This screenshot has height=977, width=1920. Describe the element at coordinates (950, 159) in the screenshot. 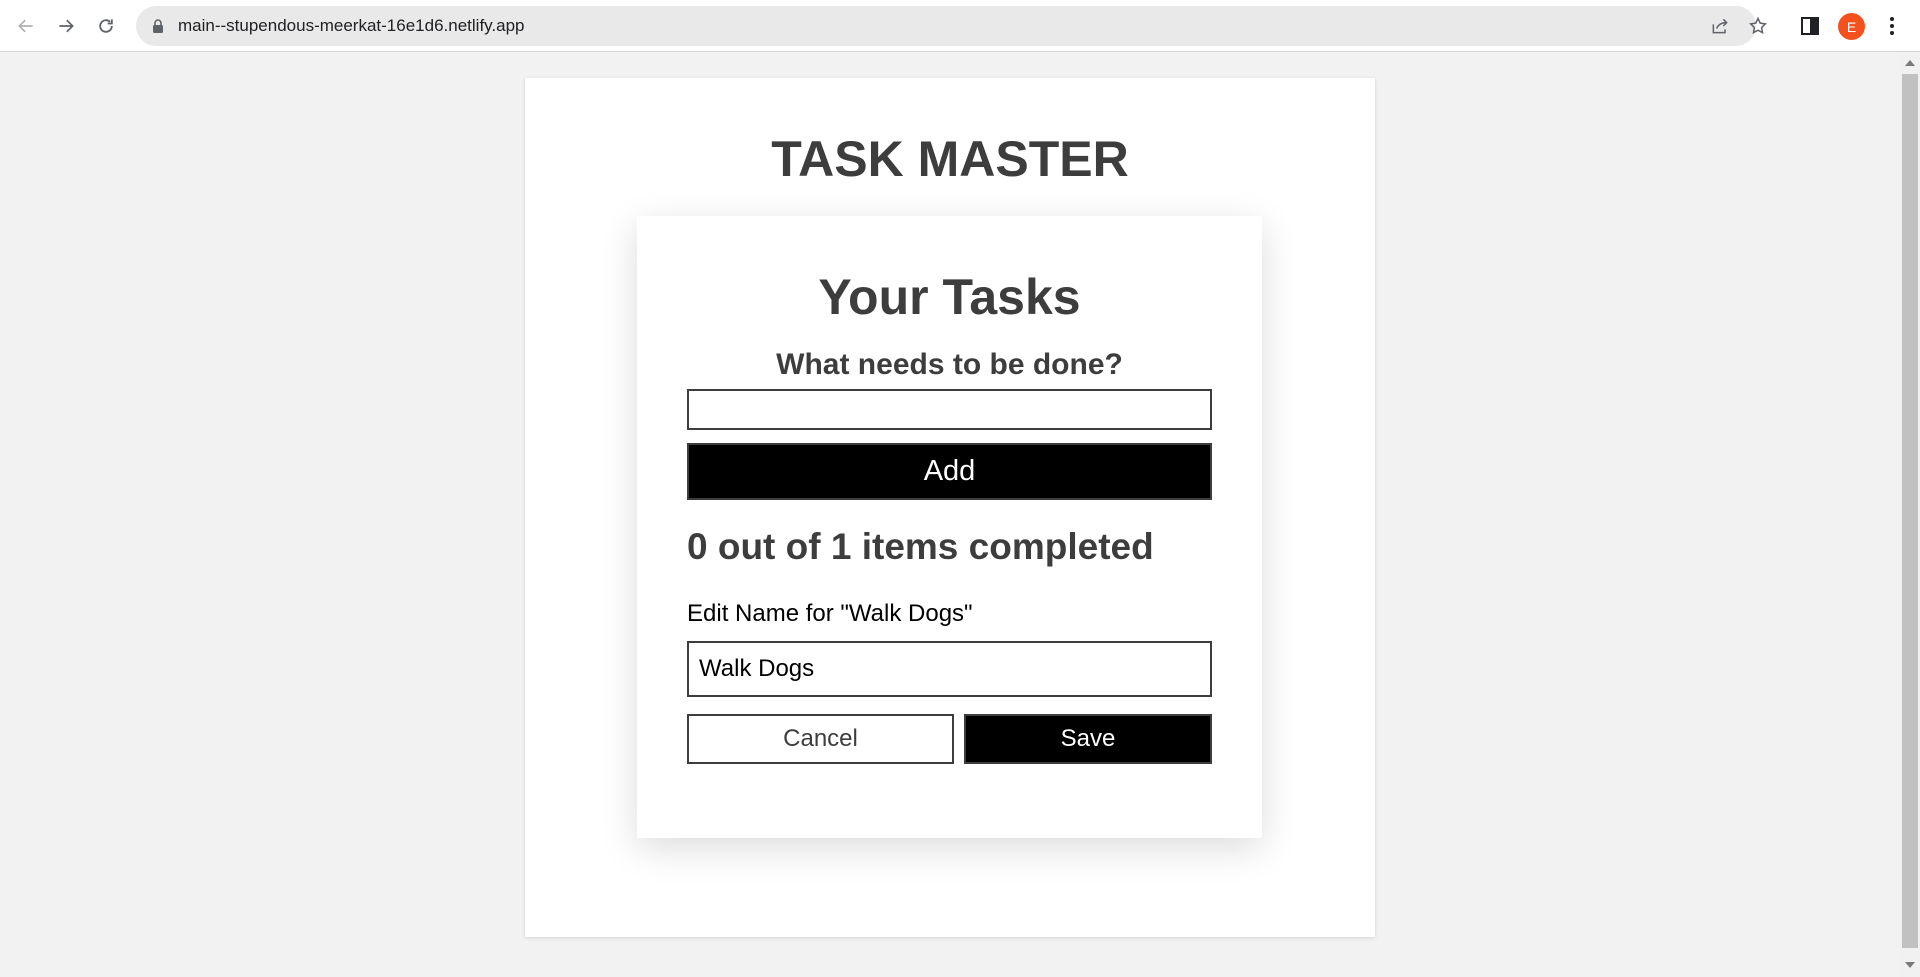

I see `app-title: TASK MASTER` at that location.